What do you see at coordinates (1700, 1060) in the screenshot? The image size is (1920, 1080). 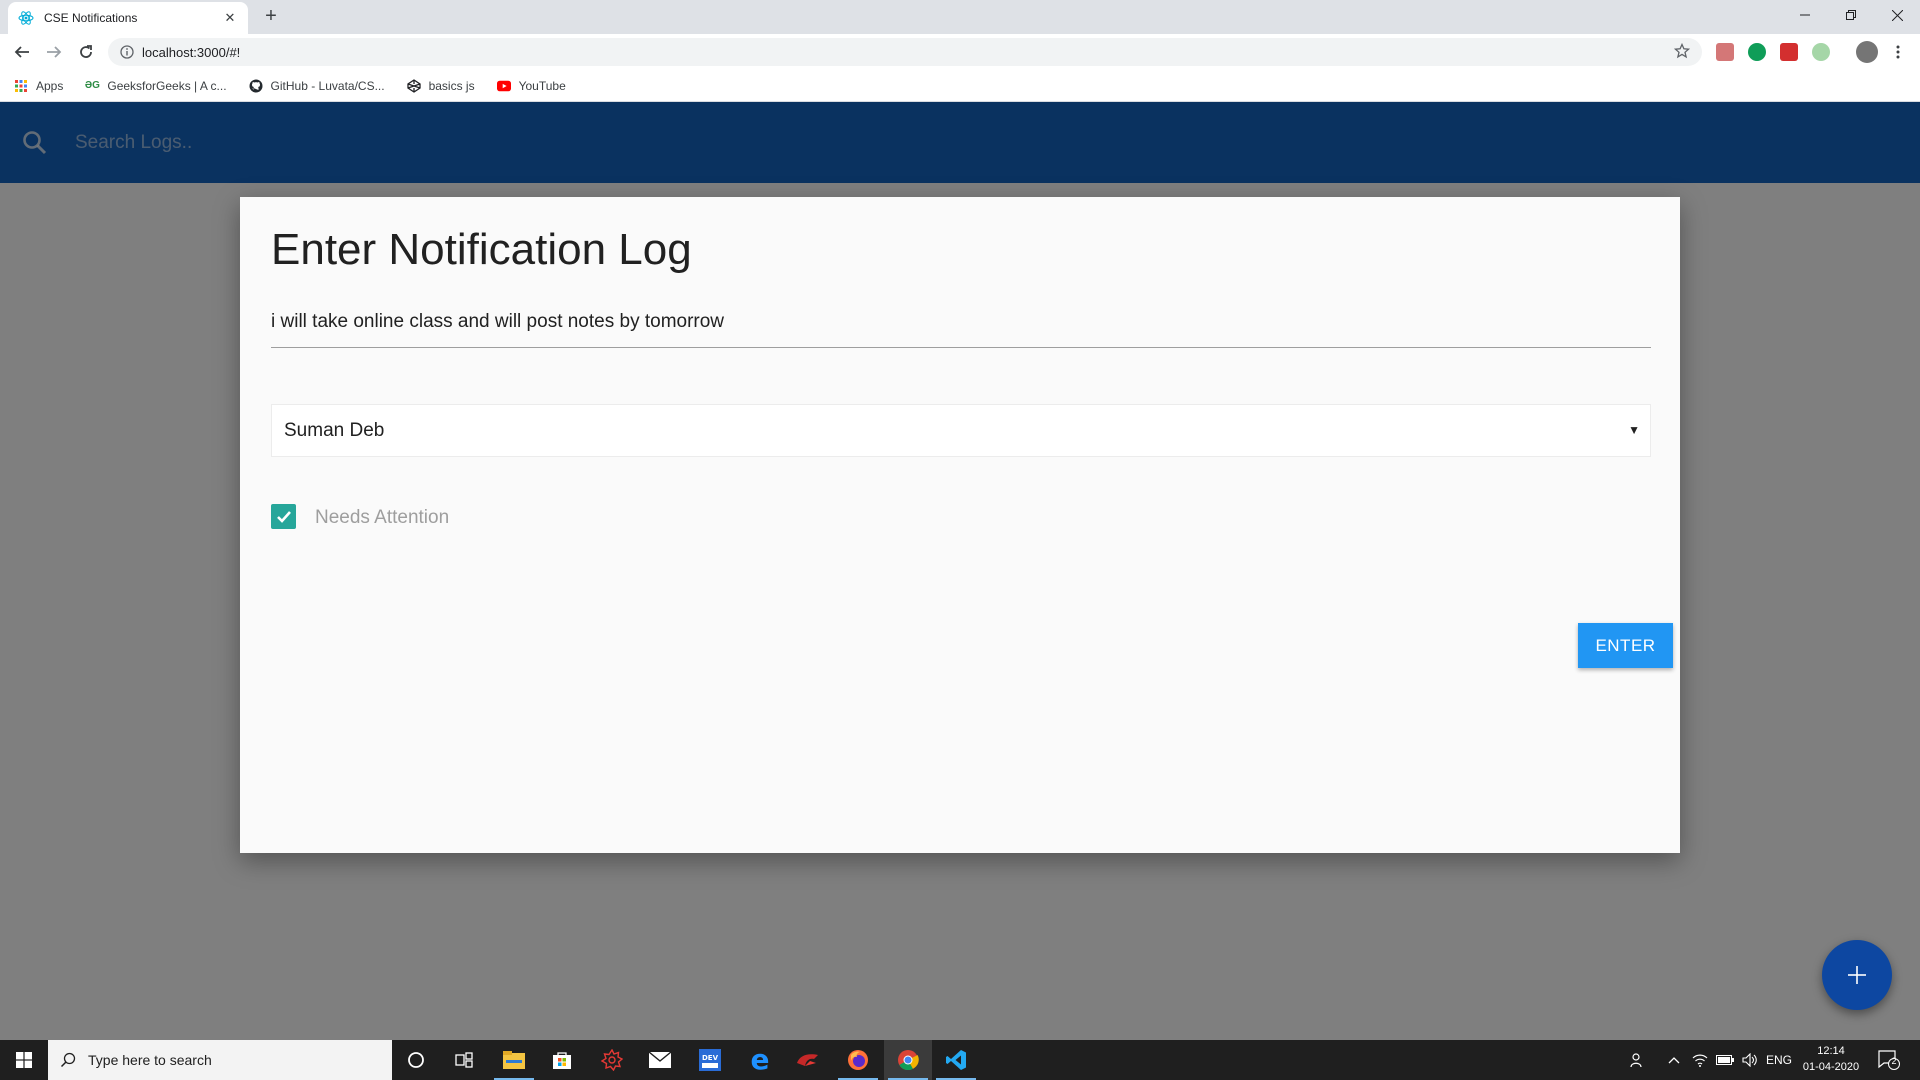 I see `wifi-icon` at bounding box center [1700, 1060].